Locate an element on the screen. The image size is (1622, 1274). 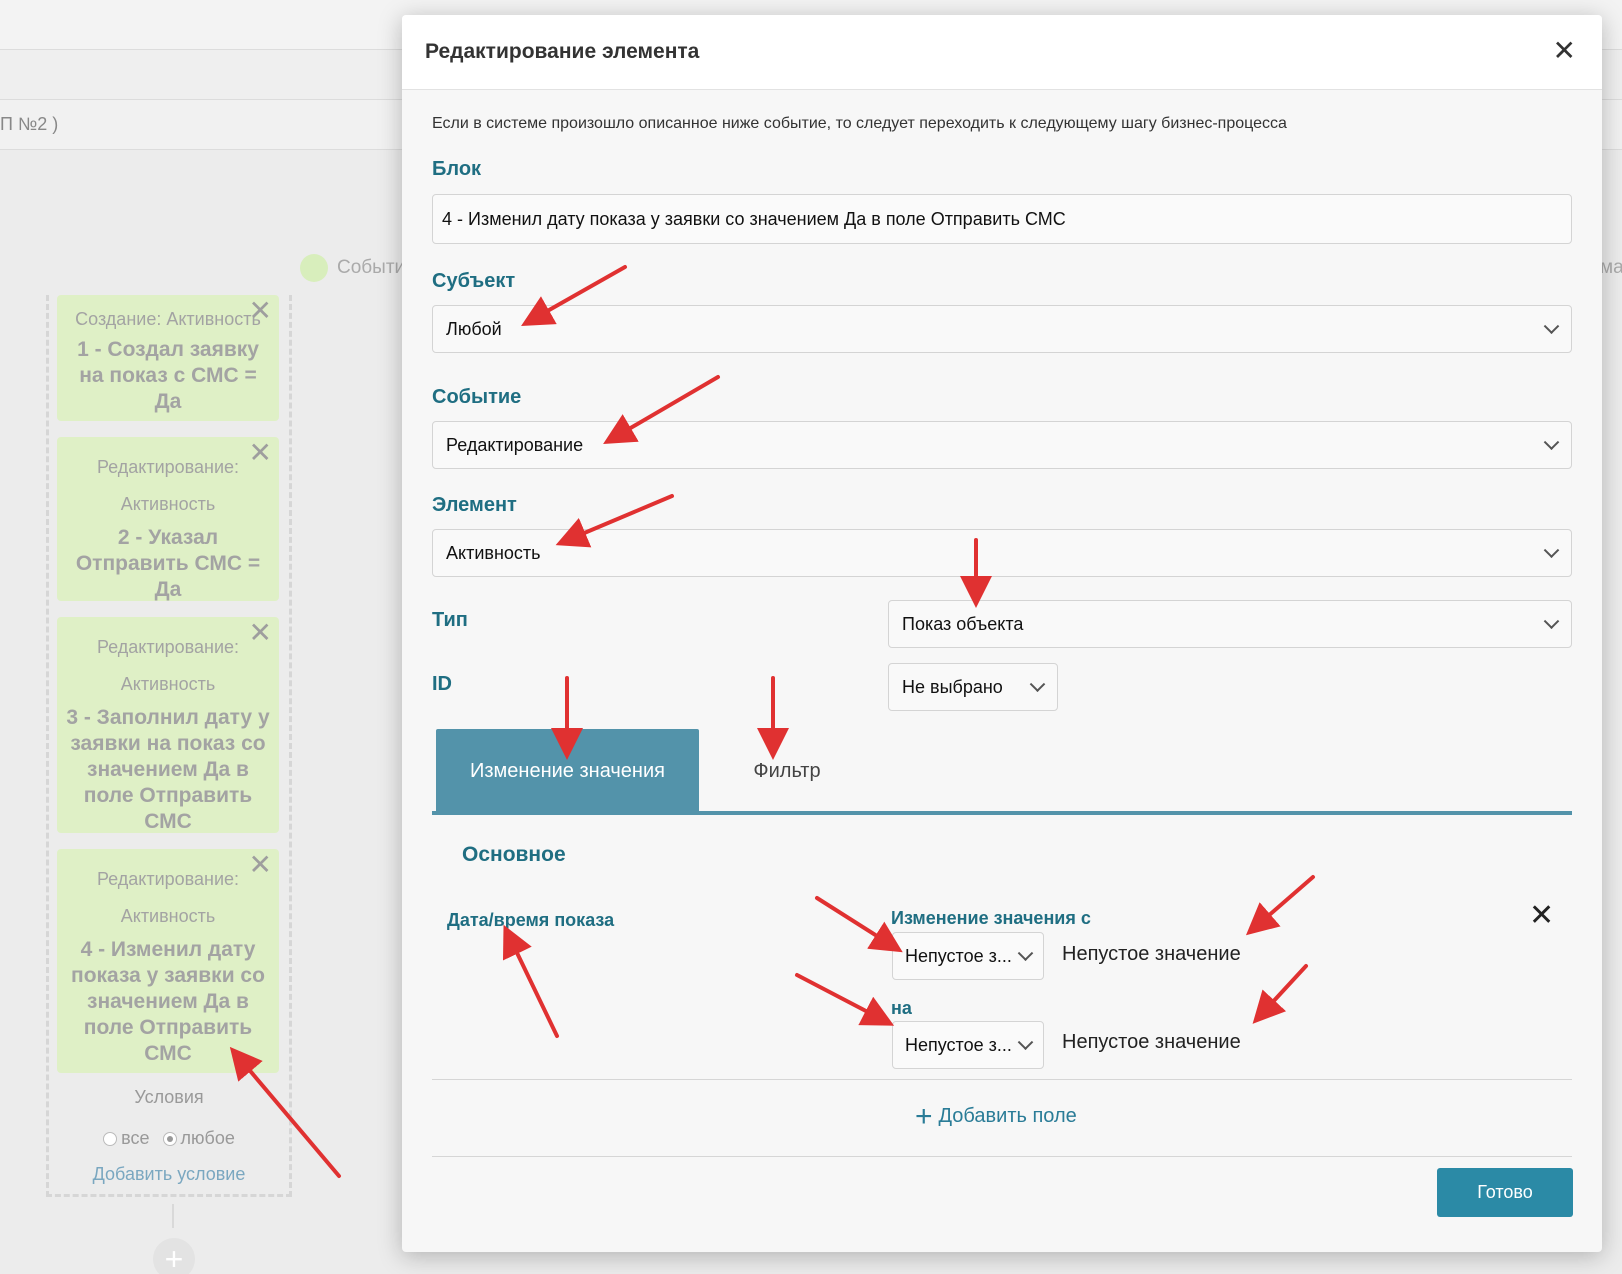
event-select-value: Редактирование is located at coordinates (515, 444).